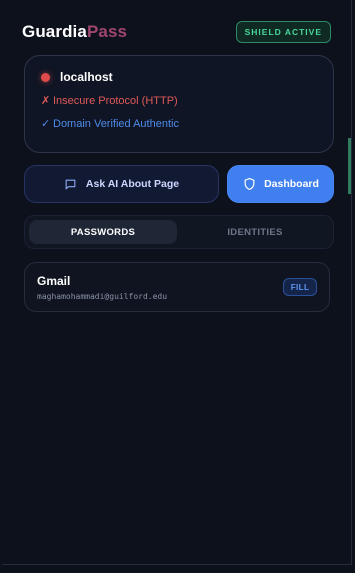  What do you see at coordinates (179, 232) in the screenshot?
I see `vault-tabs: PASSWORDS IDENTITIES` at bounding box center [179, 232].